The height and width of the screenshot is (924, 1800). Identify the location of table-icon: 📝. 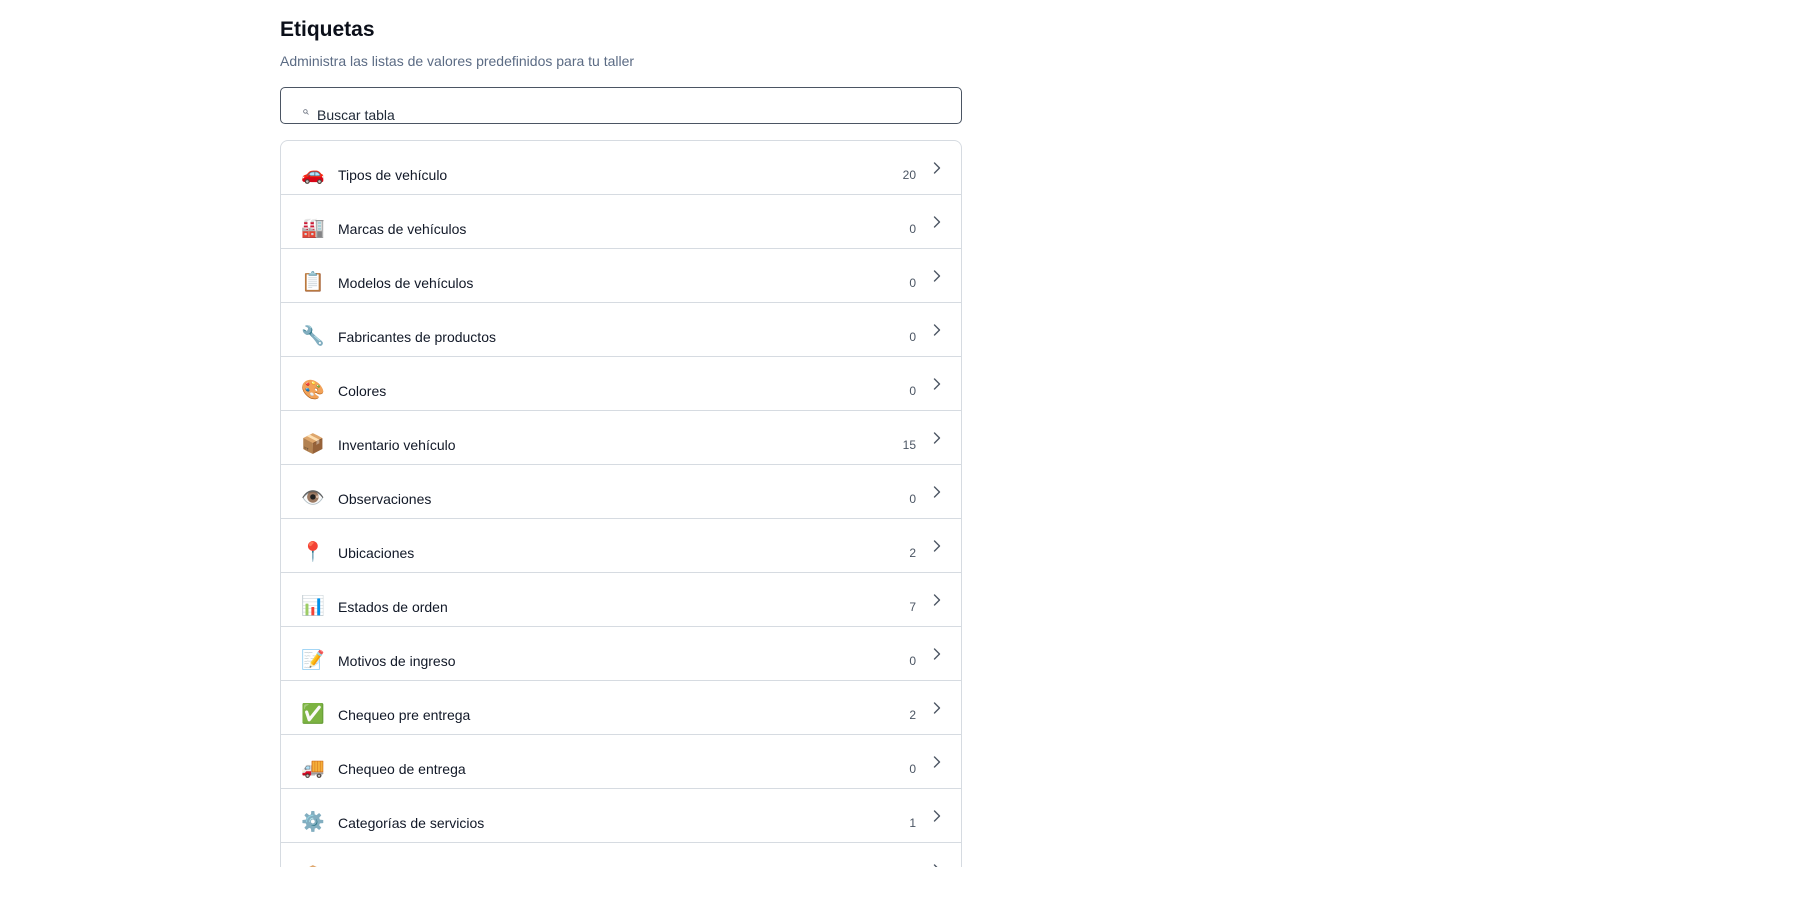
(313, 660).